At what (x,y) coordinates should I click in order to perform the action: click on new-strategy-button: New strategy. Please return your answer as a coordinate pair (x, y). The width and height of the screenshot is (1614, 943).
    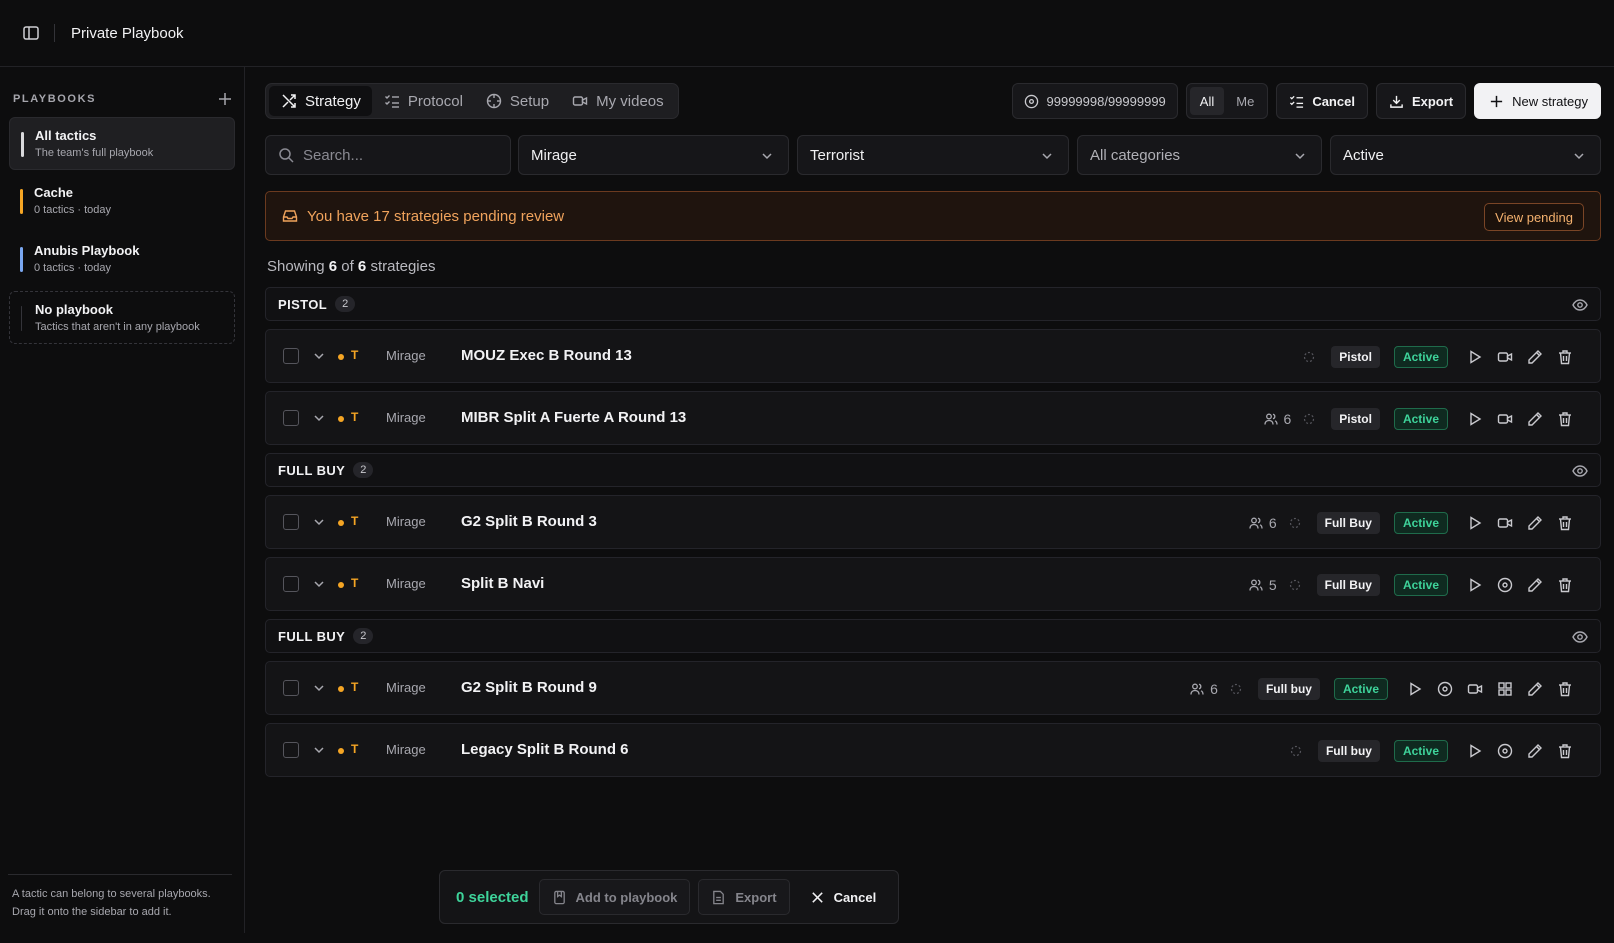
    Looking at the image, I should click on (1537, 101).